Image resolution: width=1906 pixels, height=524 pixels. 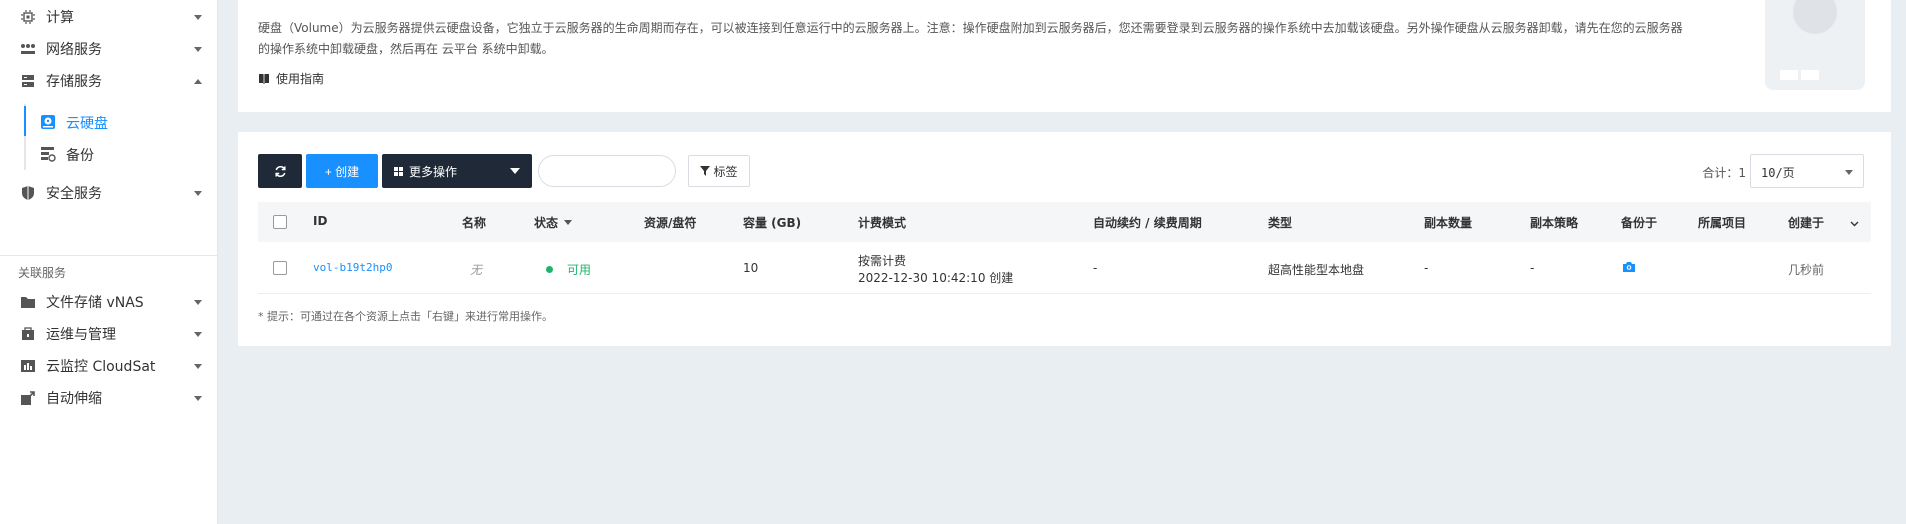 I want to click on sidebar-item-cloudsat: 云监控 CloudSat, so click(x=109, y=366).